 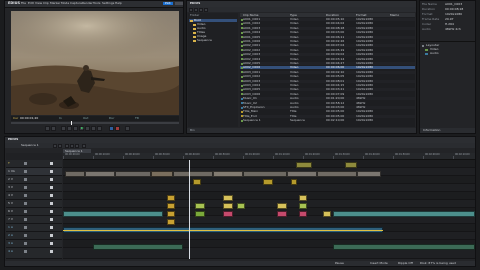 I want to click on sequence-name: Sequence 1, so click(x=30, y=145).